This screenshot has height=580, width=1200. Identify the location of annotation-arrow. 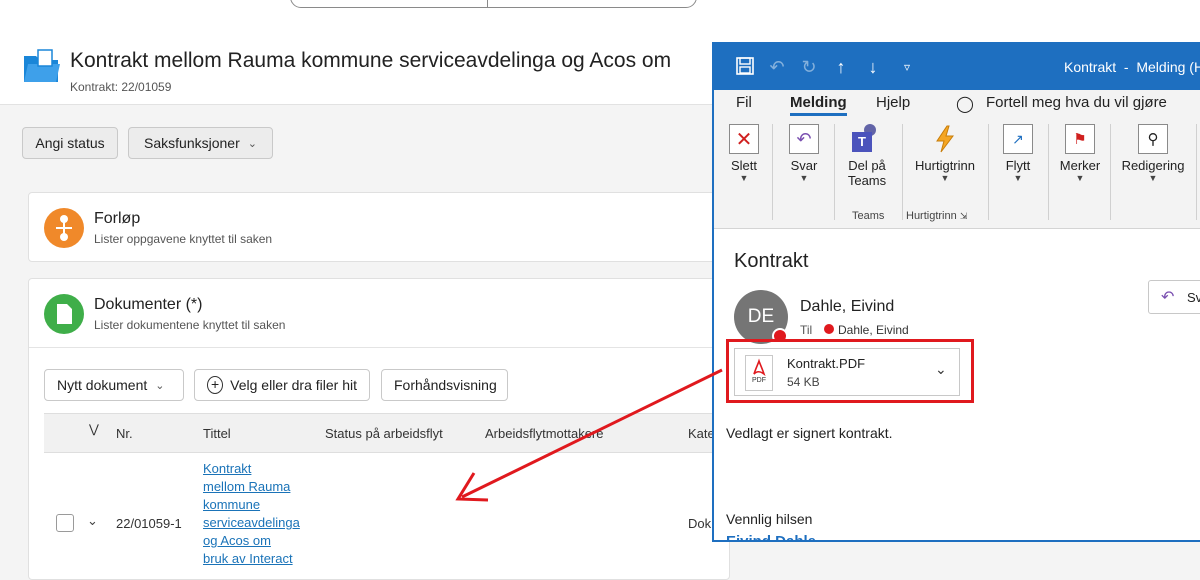
(589, 435).